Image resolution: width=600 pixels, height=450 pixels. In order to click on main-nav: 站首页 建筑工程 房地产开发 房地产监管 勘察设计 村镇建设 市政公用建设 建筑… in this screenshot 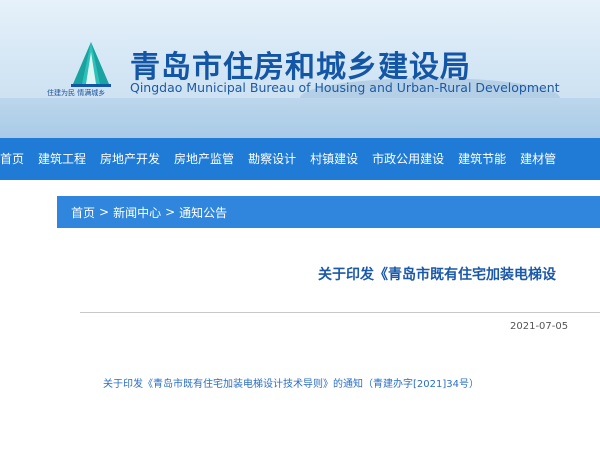, I will do `click(300, 159)`.